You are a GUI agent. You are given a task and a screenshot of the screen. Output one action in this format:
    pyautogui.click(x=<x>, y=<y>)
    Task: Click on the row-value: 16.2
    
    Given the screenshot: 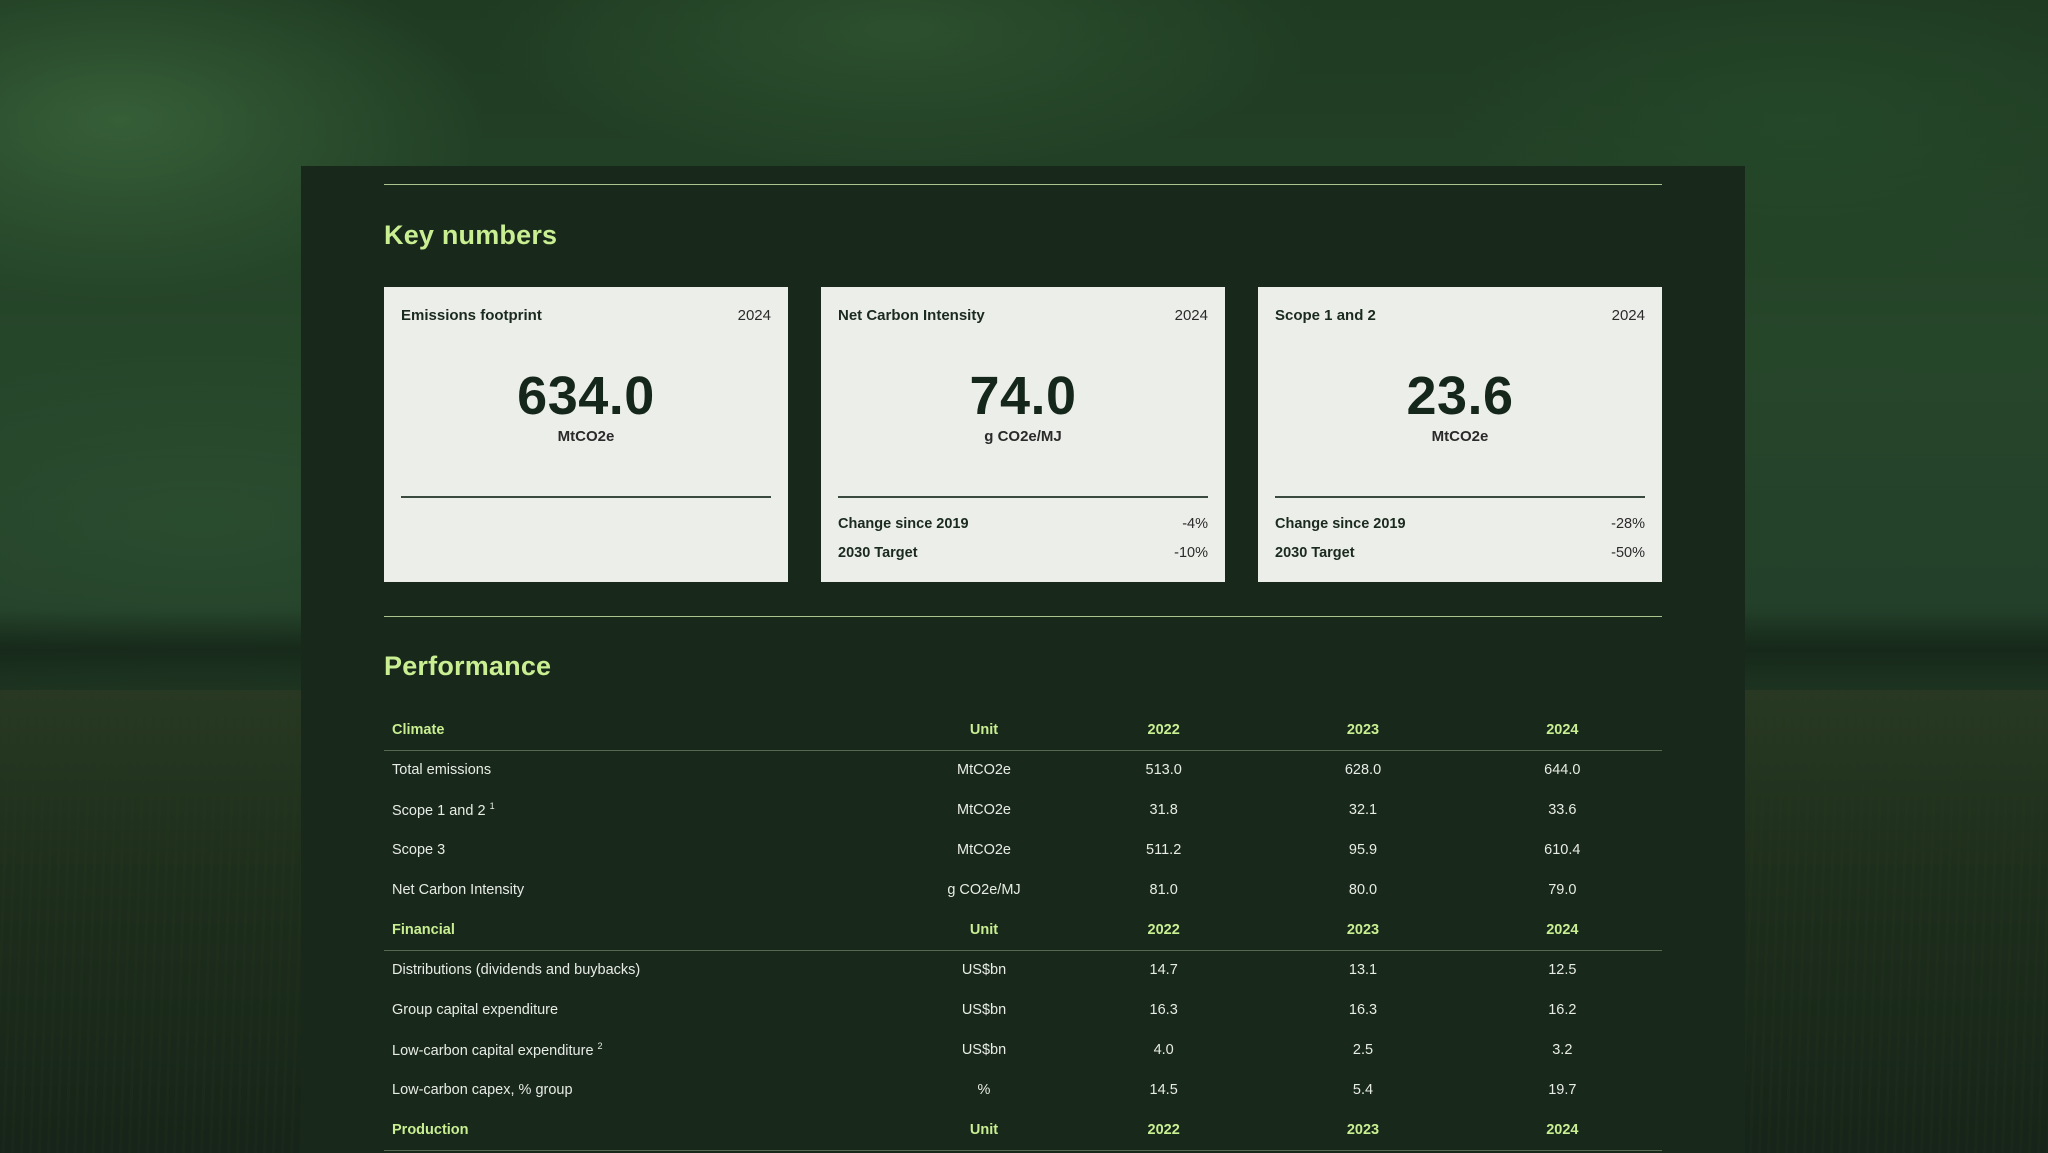 What is the action you would take?
    pyautogui.click(x=1562, y=1010)
    